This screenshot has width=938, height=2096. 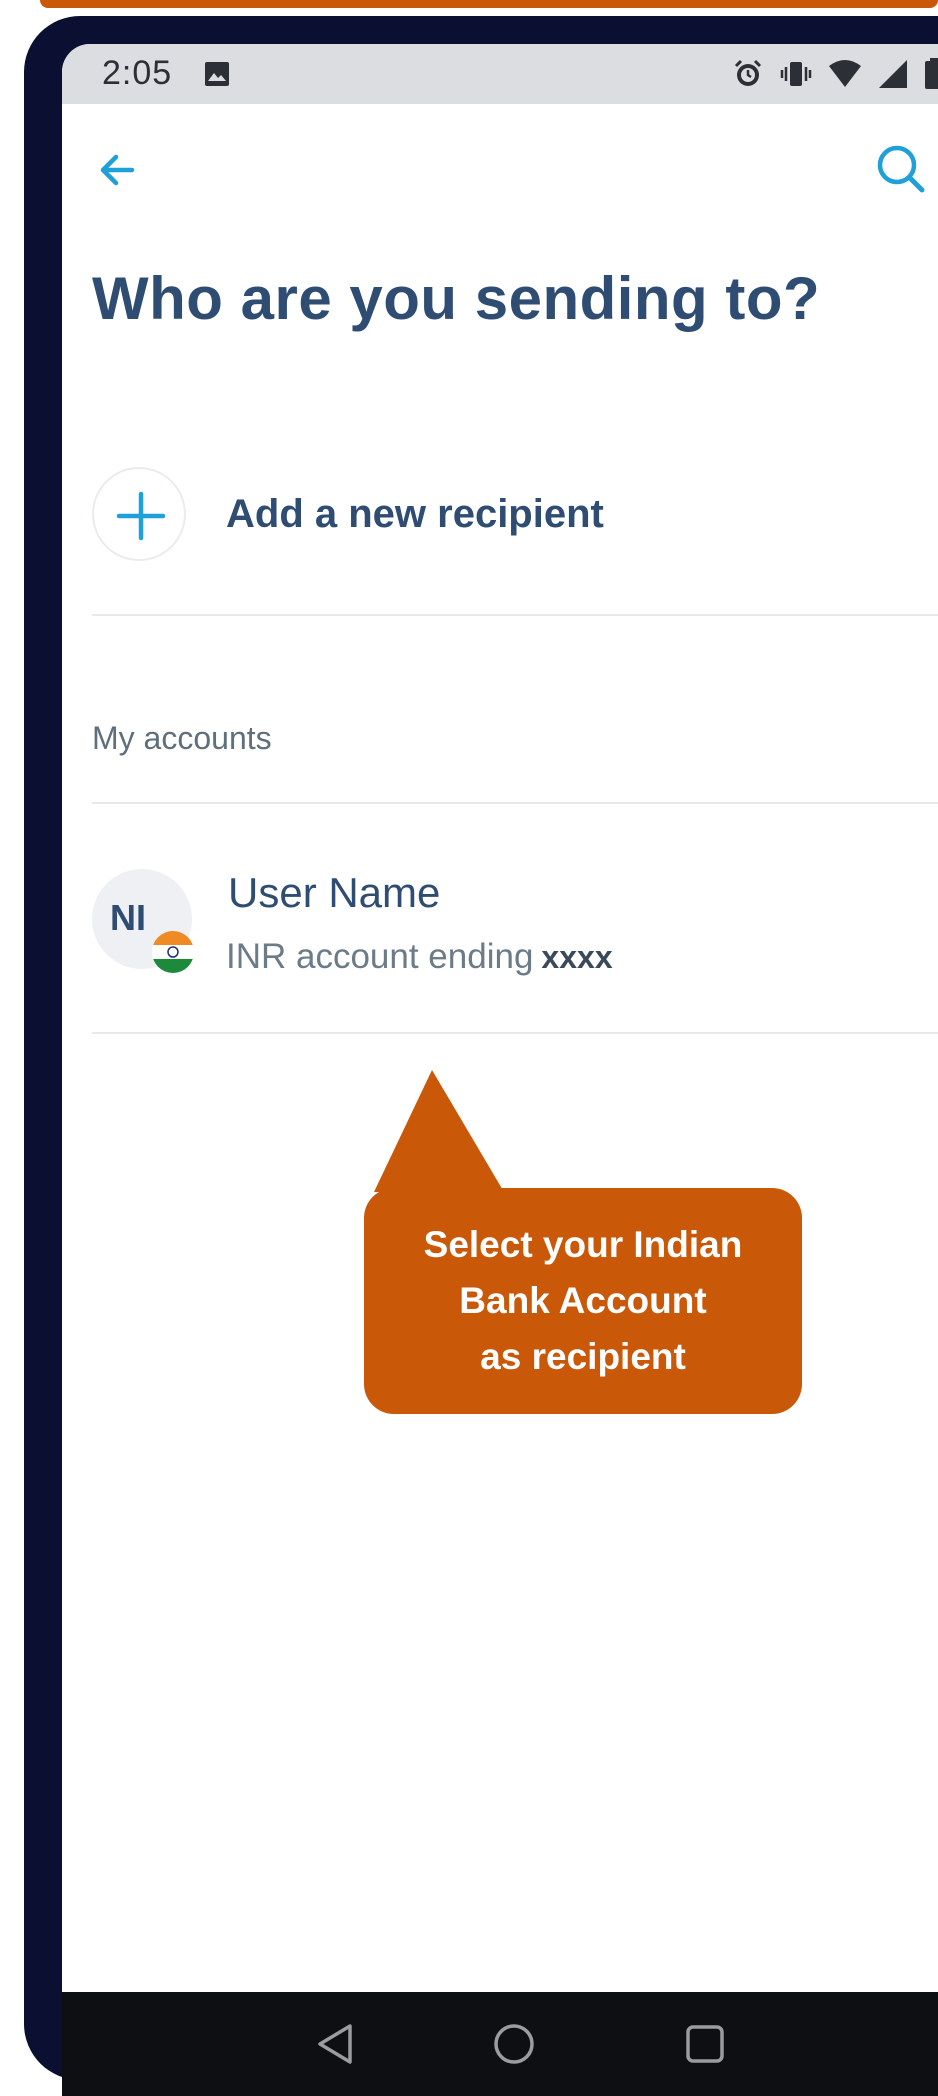 I want to click on add-new-recipient-label: Add a new recipient, so click(x=415, y=514).